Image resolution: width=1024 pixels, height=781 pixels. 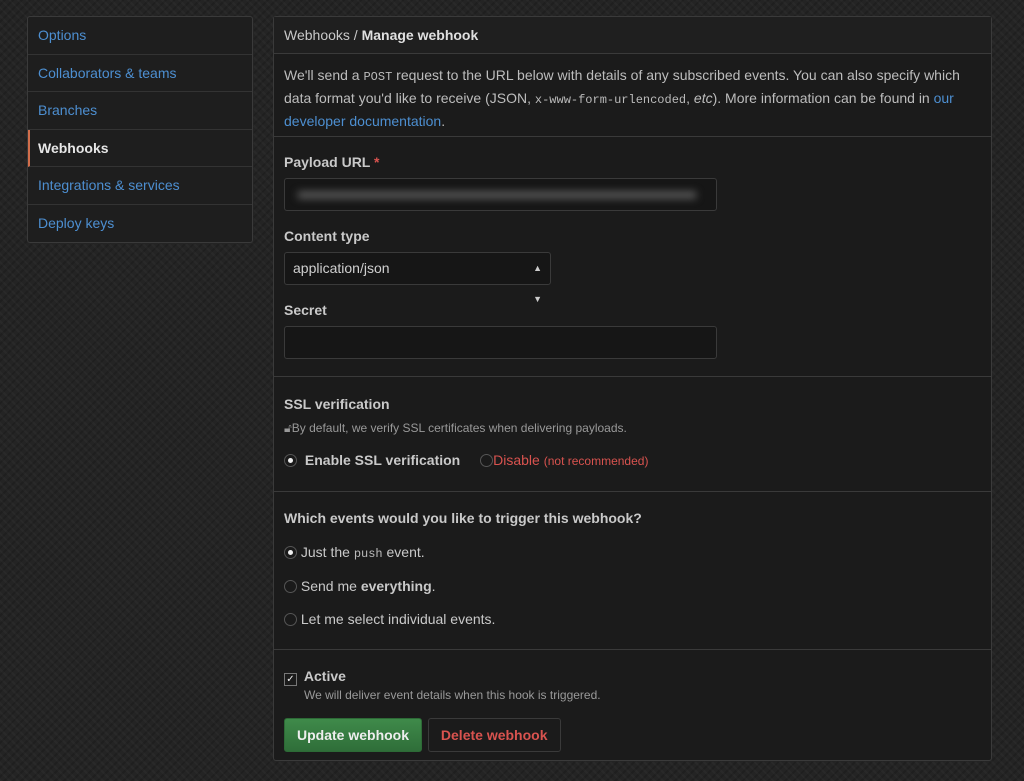 What do you see at coordinates (823, 98) in the screenshot?
I see `intro-text-4: ). More information can be found in` at bounding box center [823, 98].